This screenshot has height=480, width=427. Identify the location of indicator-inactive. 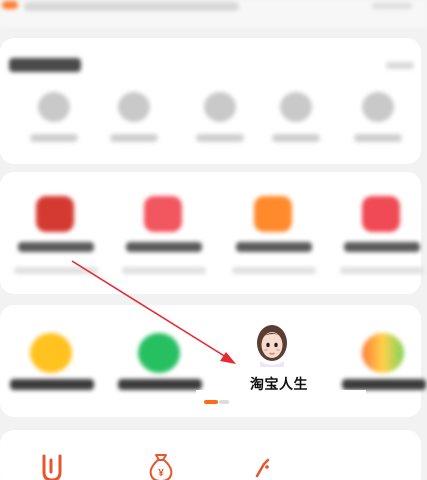
(224, 402).